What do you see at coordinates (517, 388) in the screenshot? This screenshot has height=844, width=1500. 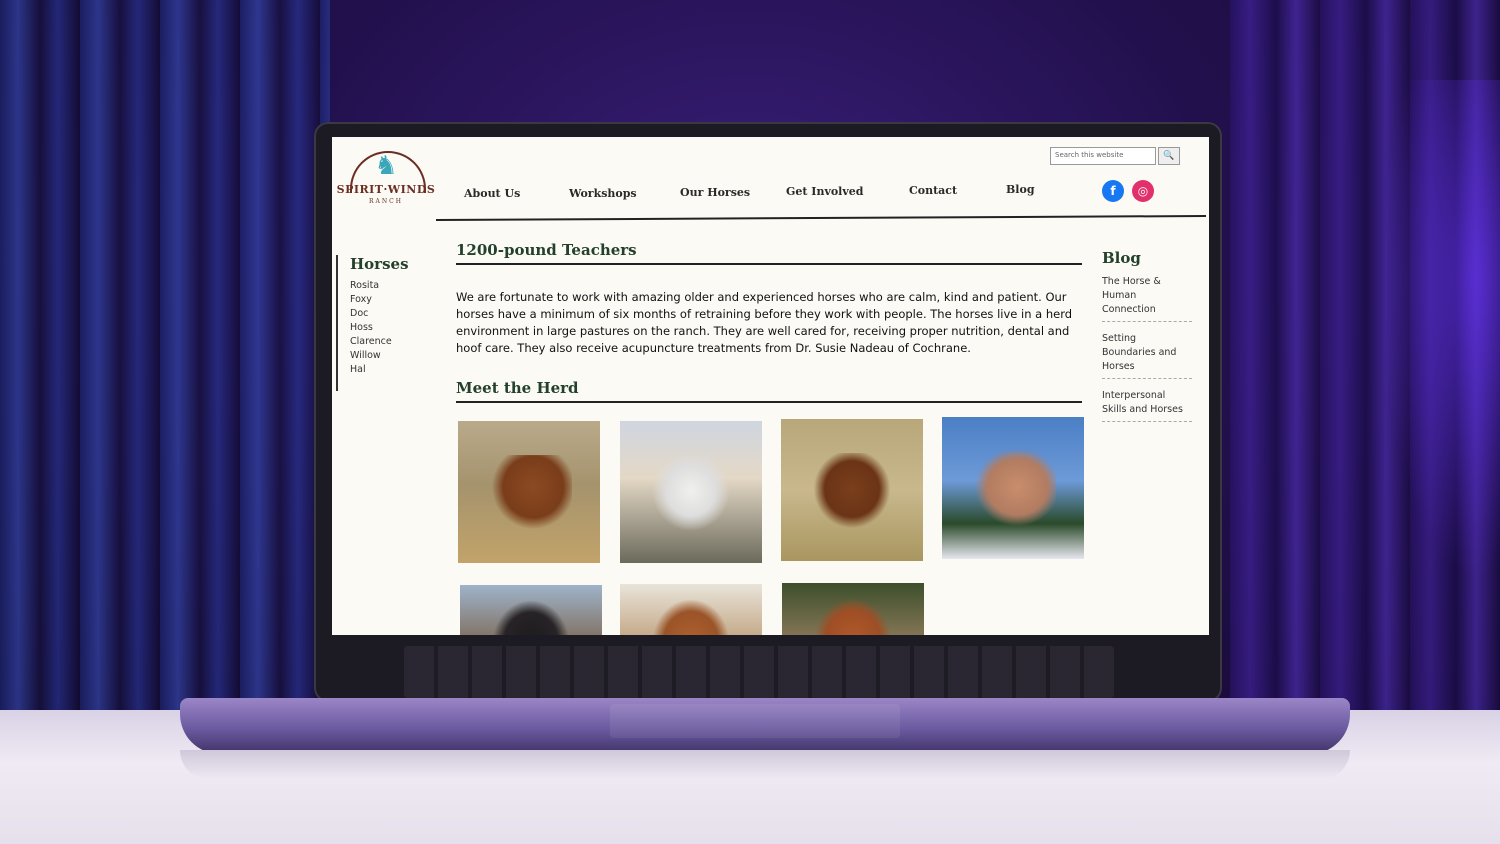 I see `section-title-meet-the-herd: Meet the Herd` at bounding box center [517, 388].